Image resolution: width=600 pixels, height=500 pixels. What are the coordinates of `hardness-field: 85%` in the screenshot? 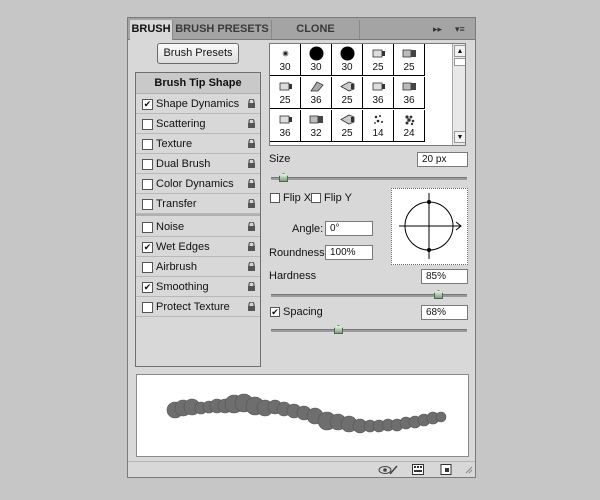 It's located at (444, 276).